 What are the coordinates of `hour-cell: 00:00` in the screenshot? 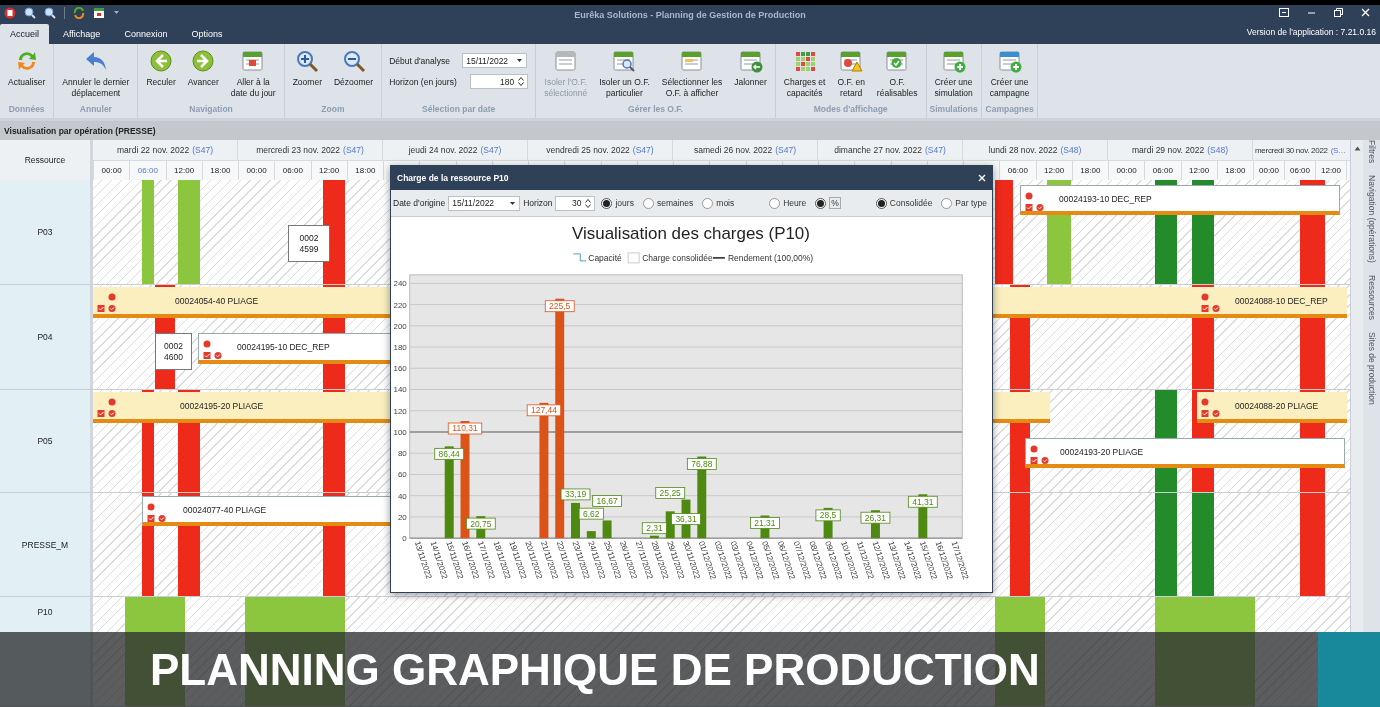 It's located at (111, 170).